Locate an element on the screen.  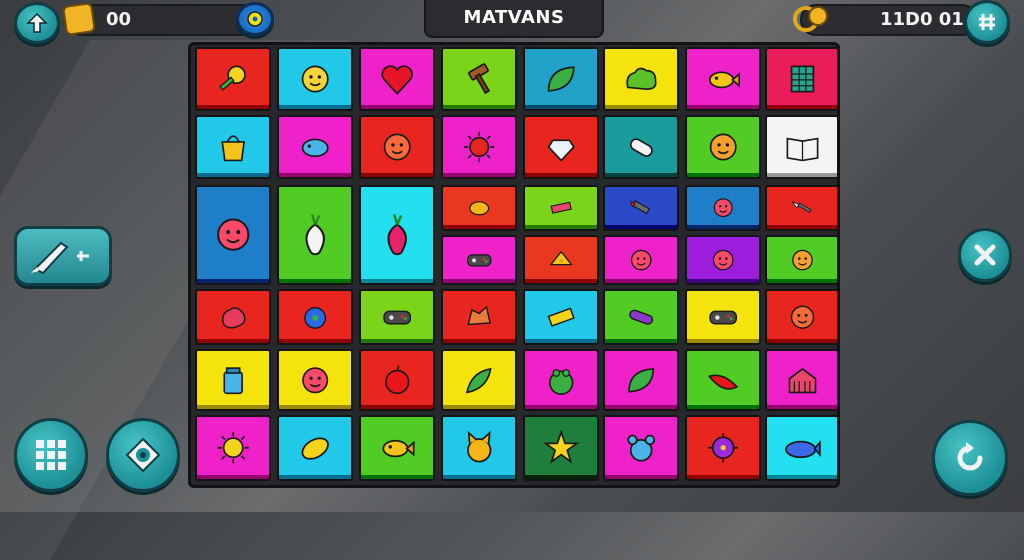
tile-sun-face is located at coordinates (479, 147).